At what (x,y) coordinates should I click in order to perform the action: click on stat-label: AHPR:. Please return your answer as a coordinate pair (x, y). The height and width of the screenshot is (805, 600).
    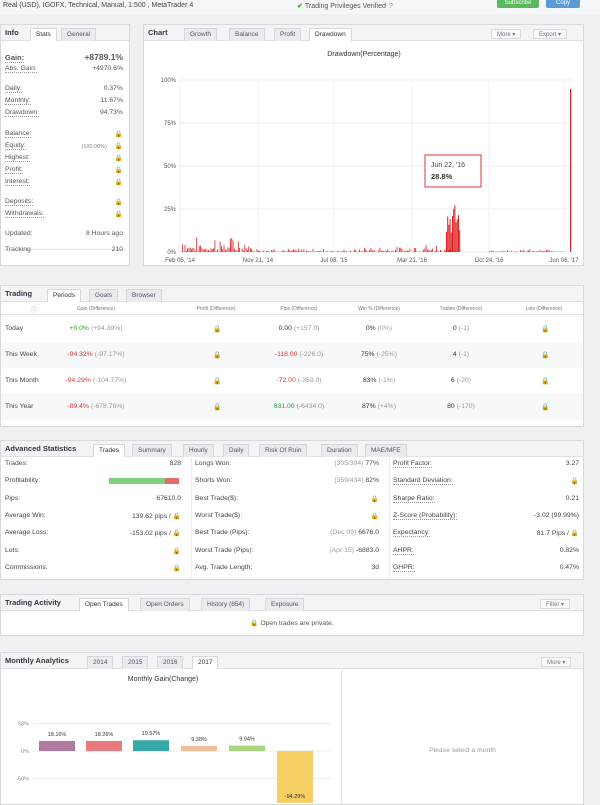
    Looking at the image, I should click on (403, 550).